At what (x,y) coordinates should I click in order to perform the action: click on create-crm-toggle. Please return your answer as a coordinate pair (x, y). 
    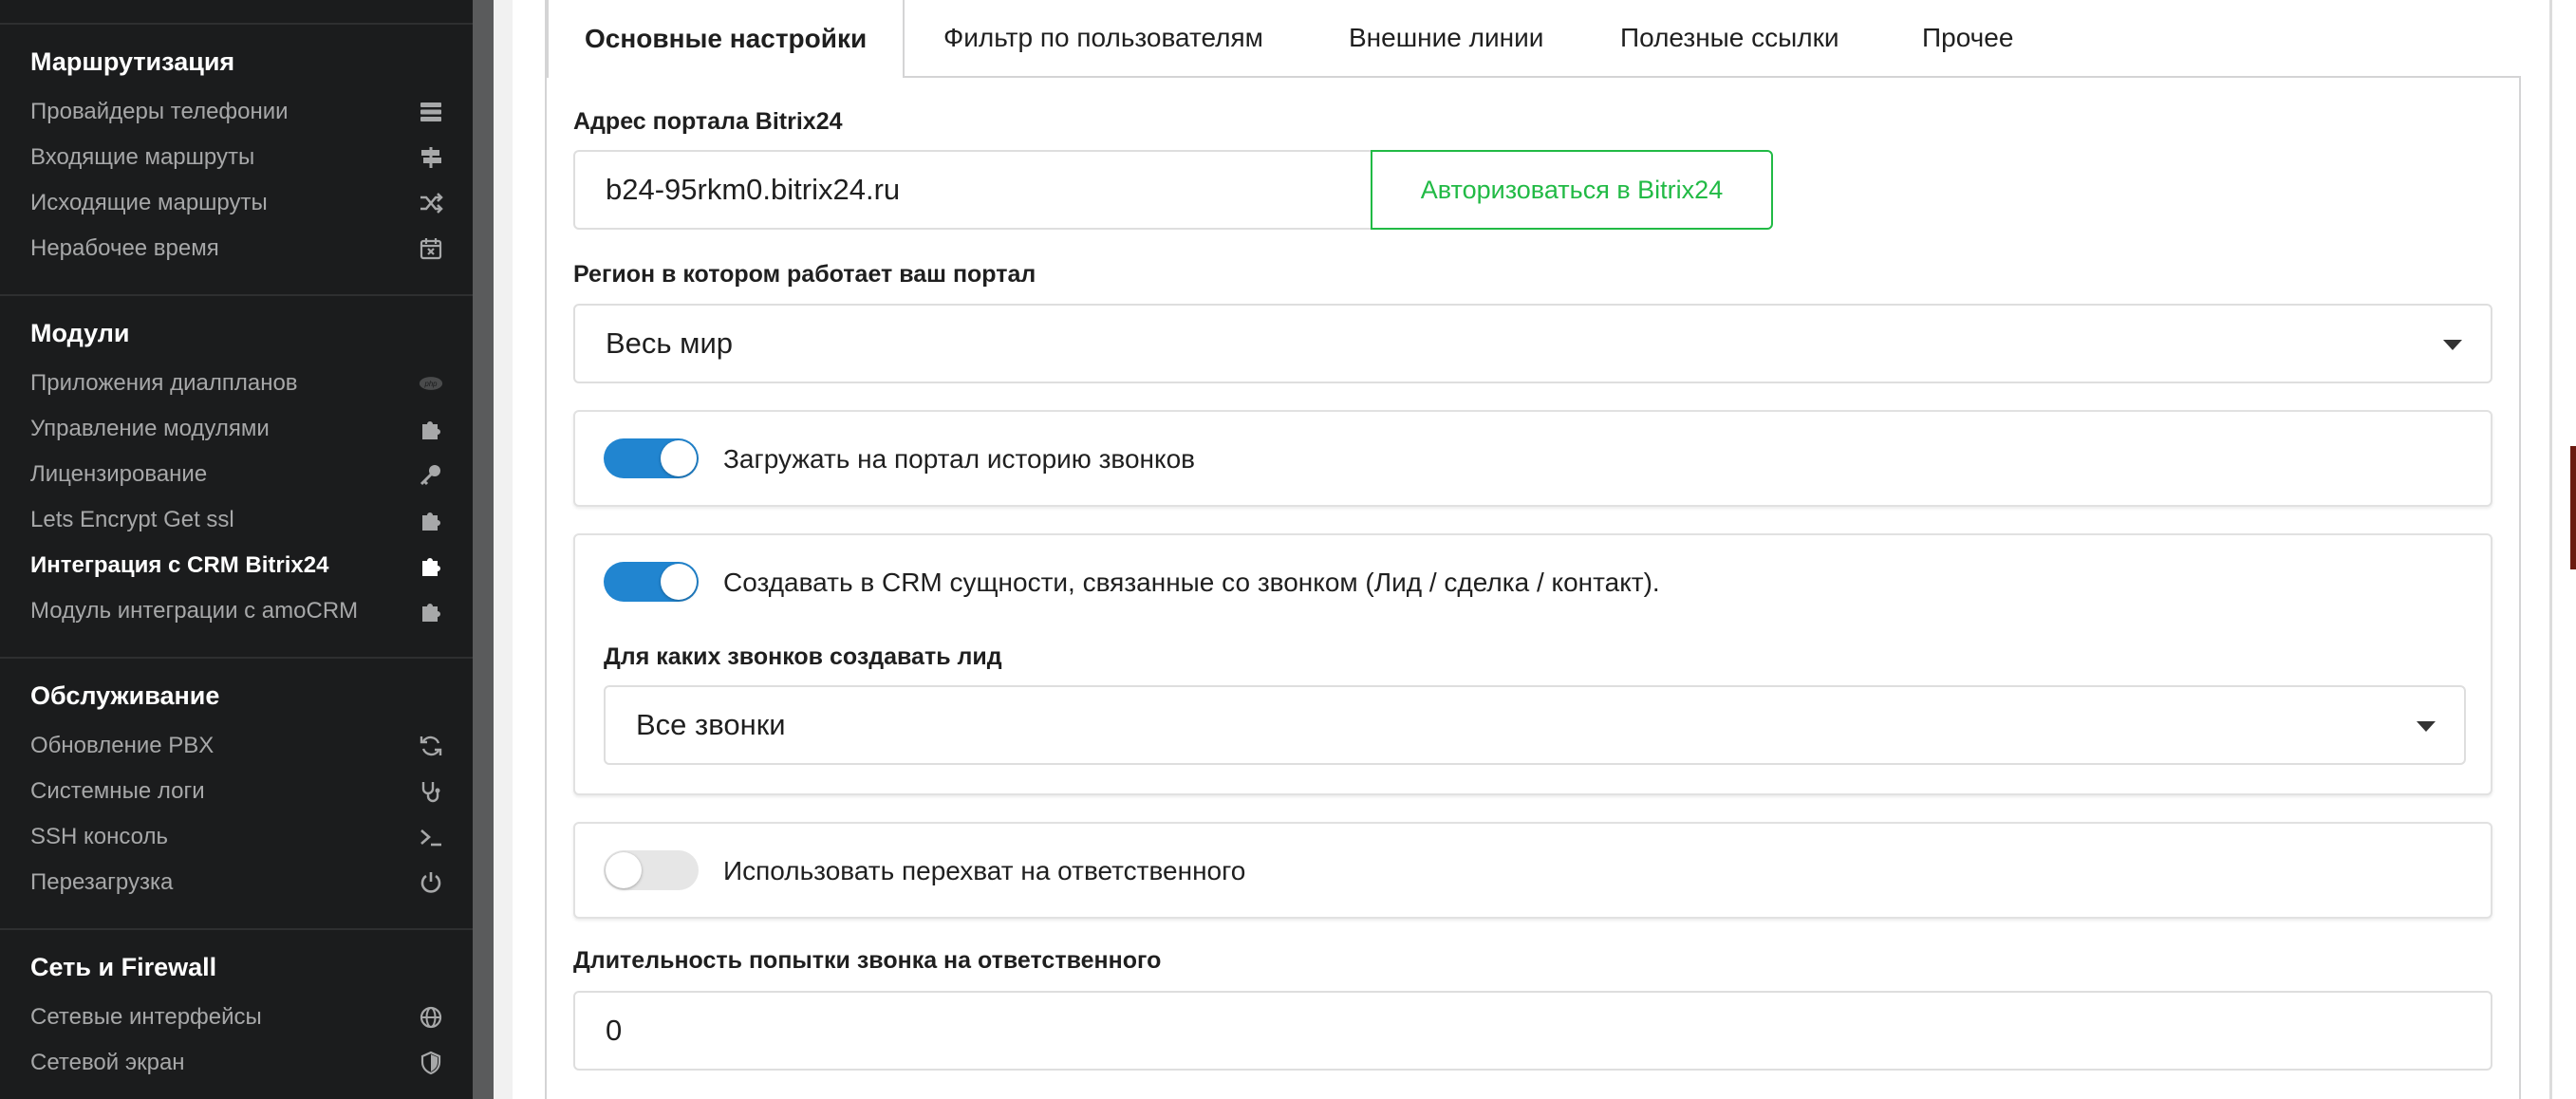
    Looking at the image, I should click on (652, 582).